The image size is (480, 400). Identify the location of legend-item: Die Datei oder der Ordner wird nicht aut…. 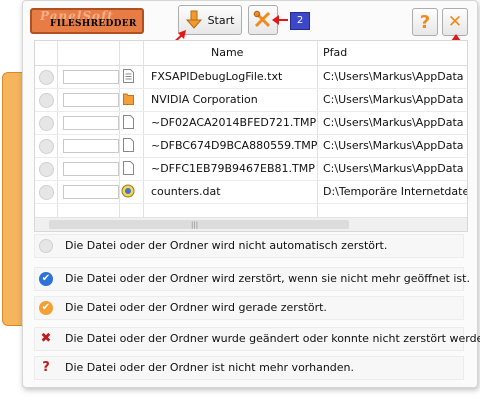
(249, 246).